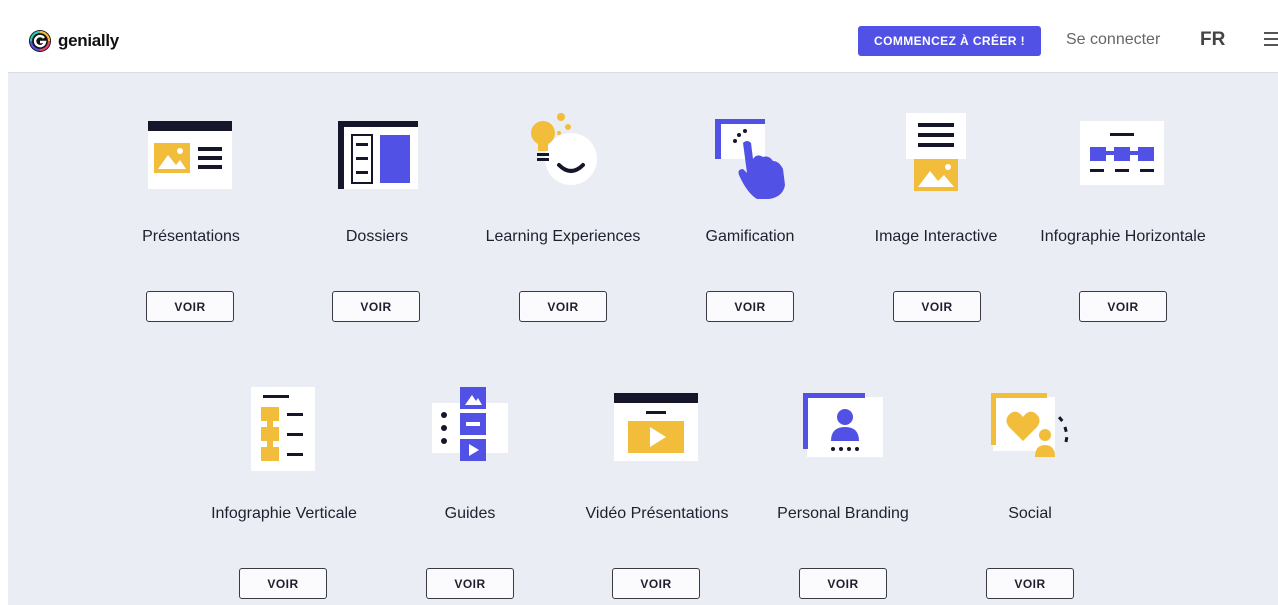  I want to click on genially-logo-icon, so click(40, 41).